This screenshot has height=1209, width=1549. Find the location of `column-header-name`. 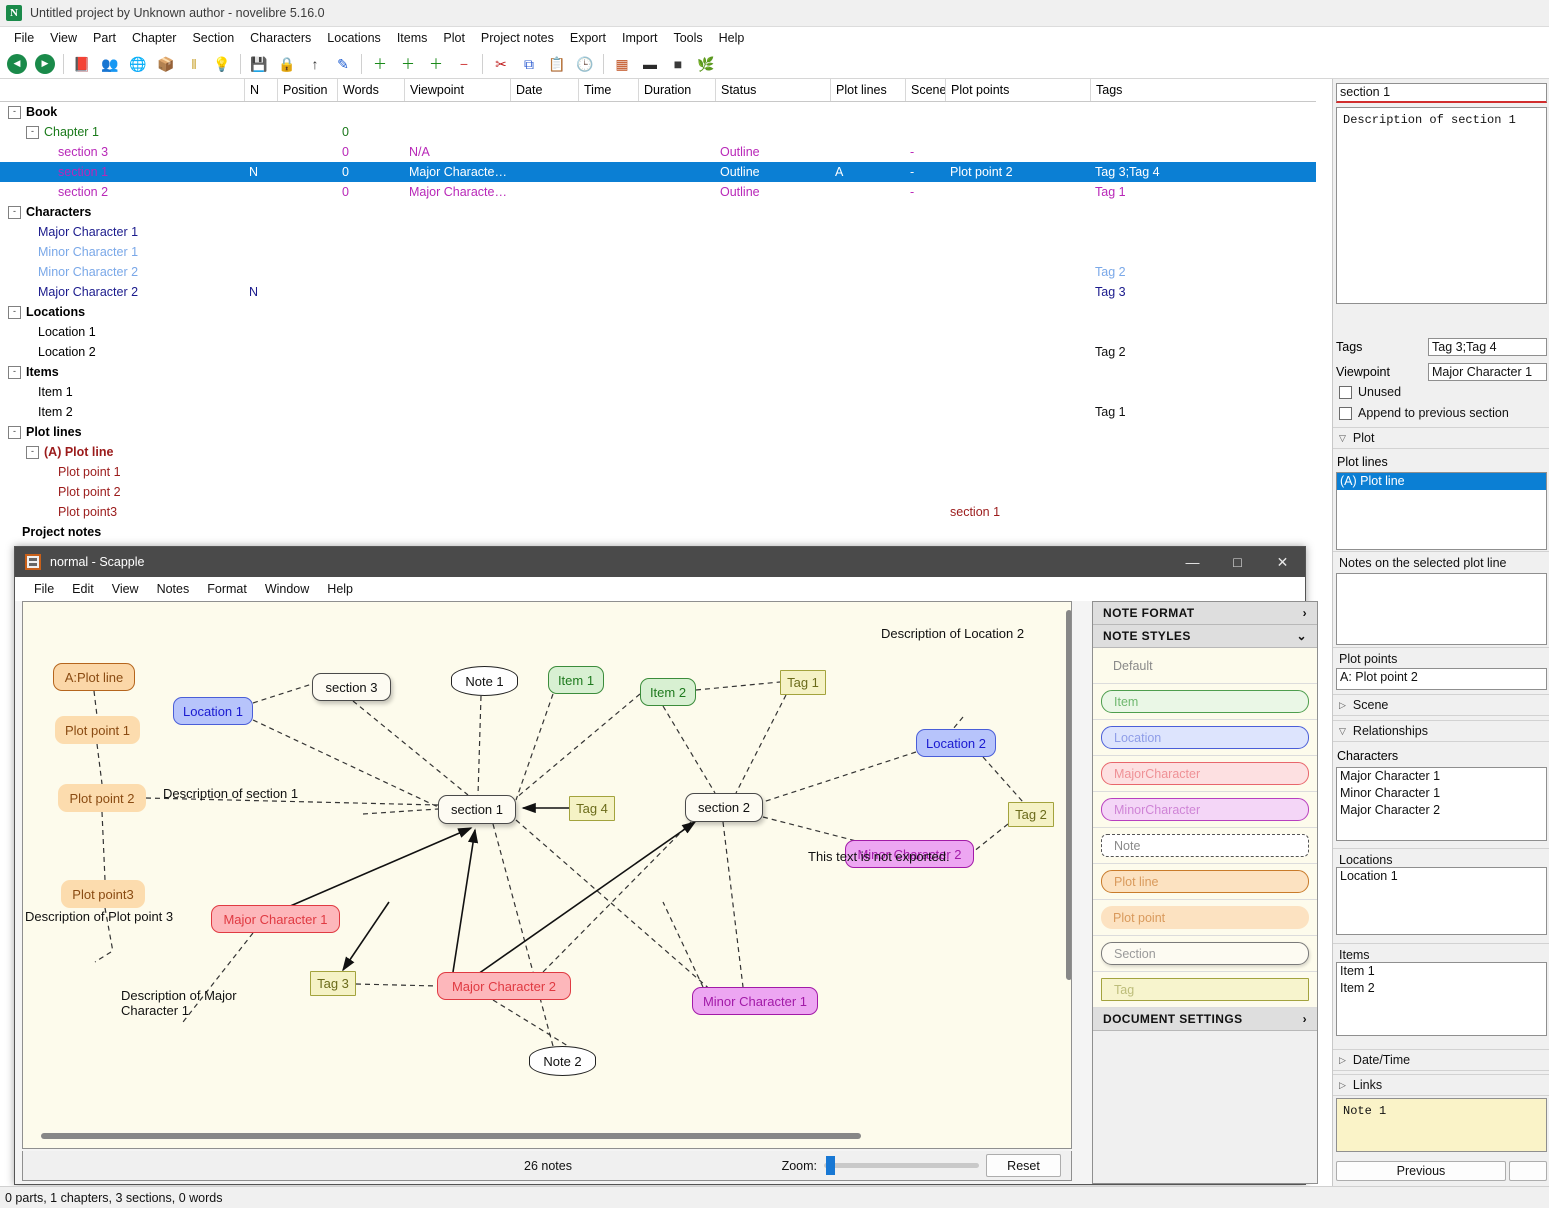

column-header-name is located at coordinates (122, 90).